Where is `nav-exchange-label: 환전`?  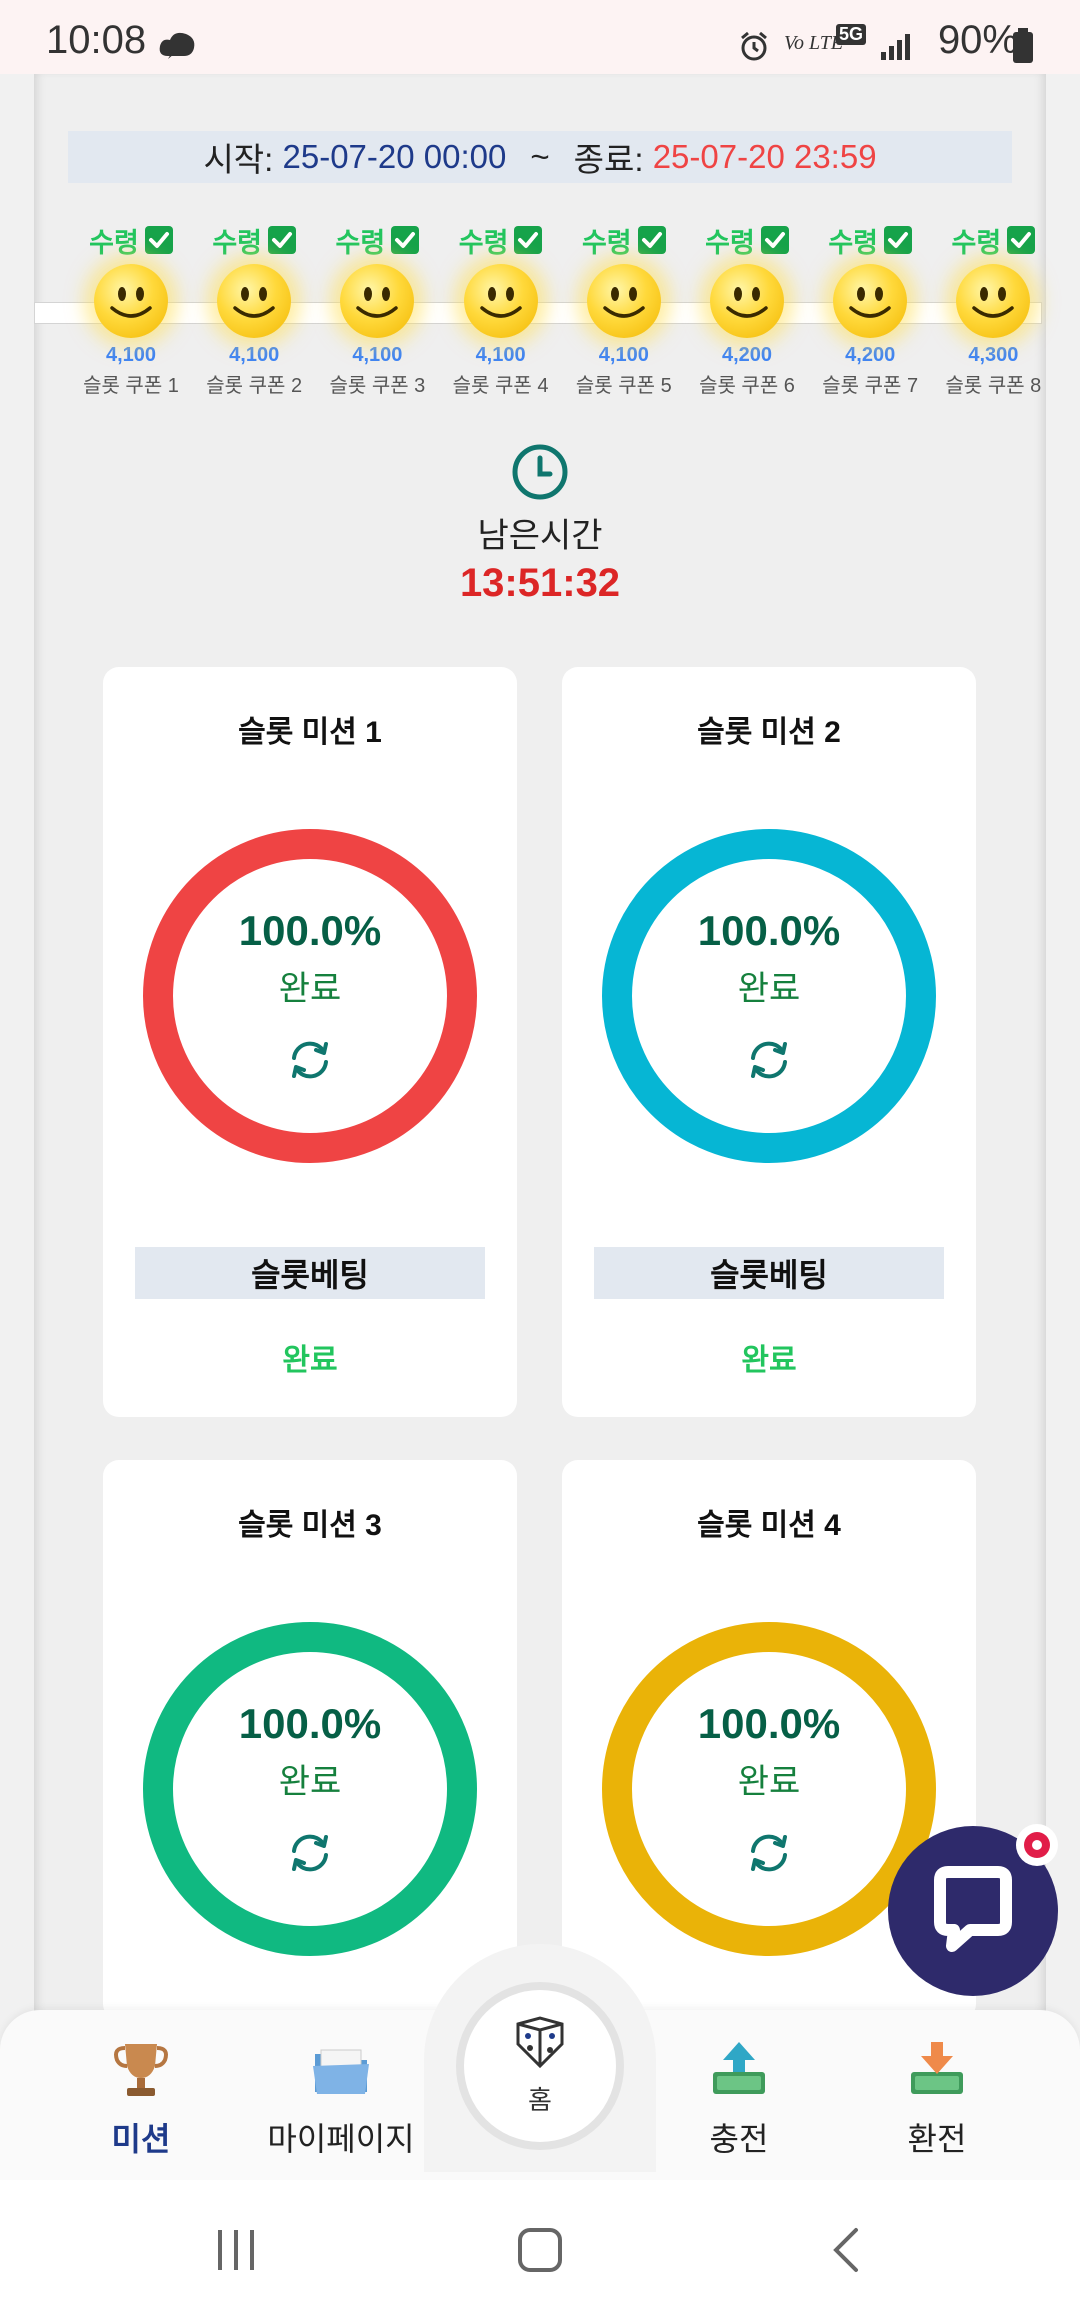
nav-exchange-label: 환전 is located at coordinates (937, 2139).